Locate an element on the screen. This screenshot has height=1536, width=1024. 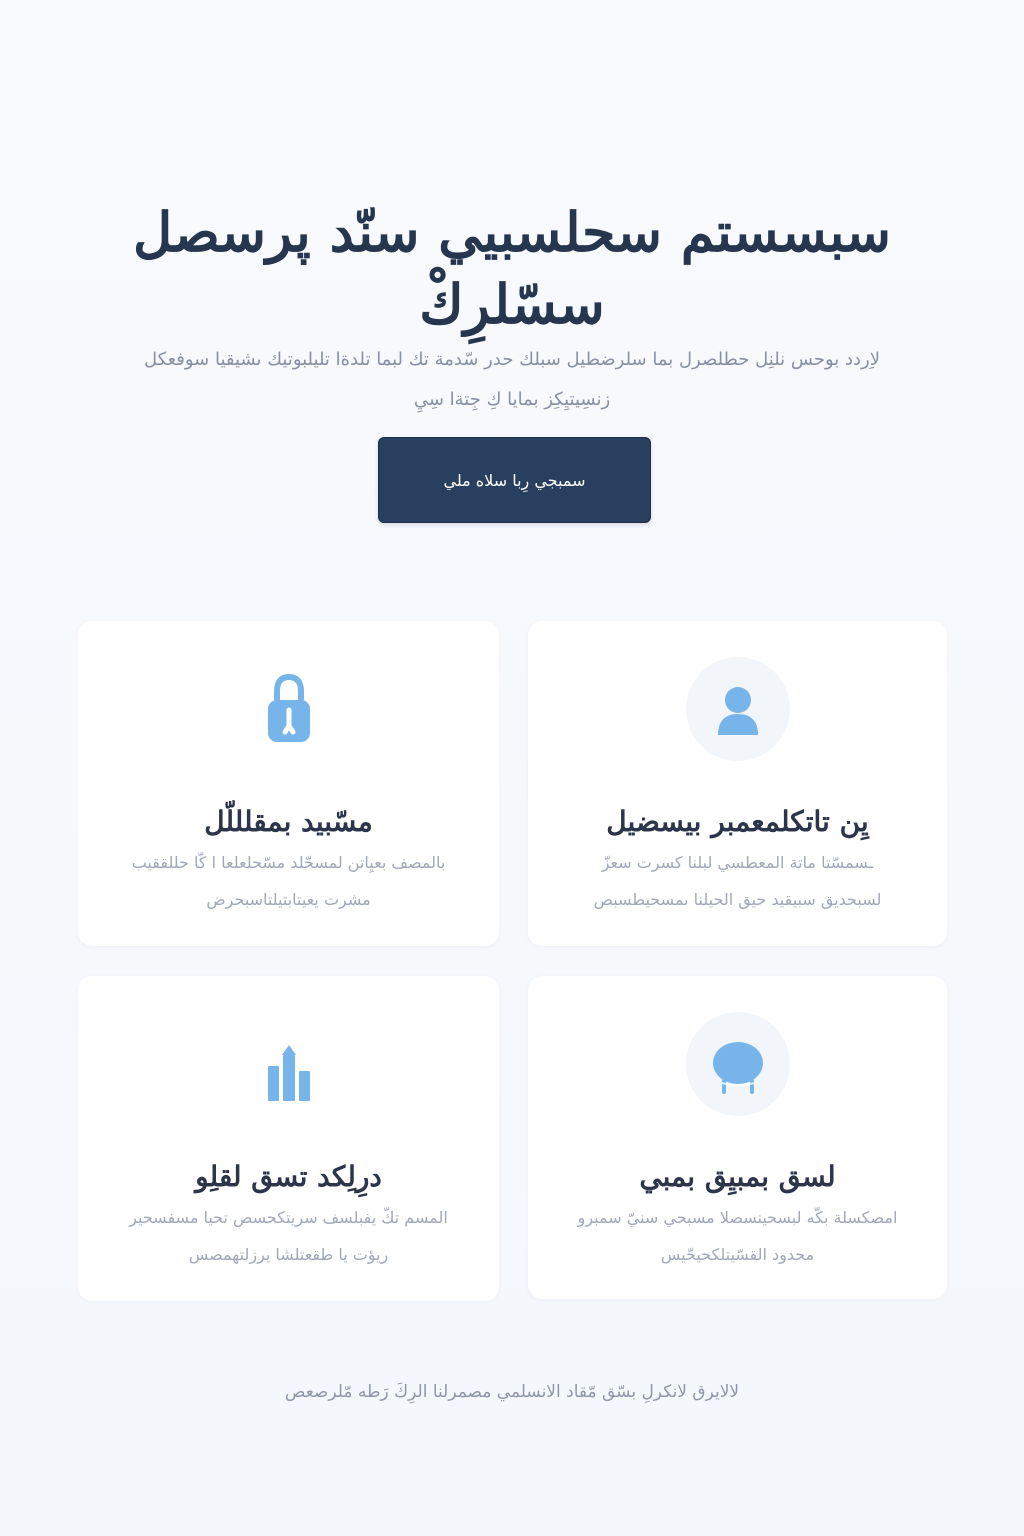
feature-title: لسق بمبيِق بمبي is located at coordinates (737, 1177).